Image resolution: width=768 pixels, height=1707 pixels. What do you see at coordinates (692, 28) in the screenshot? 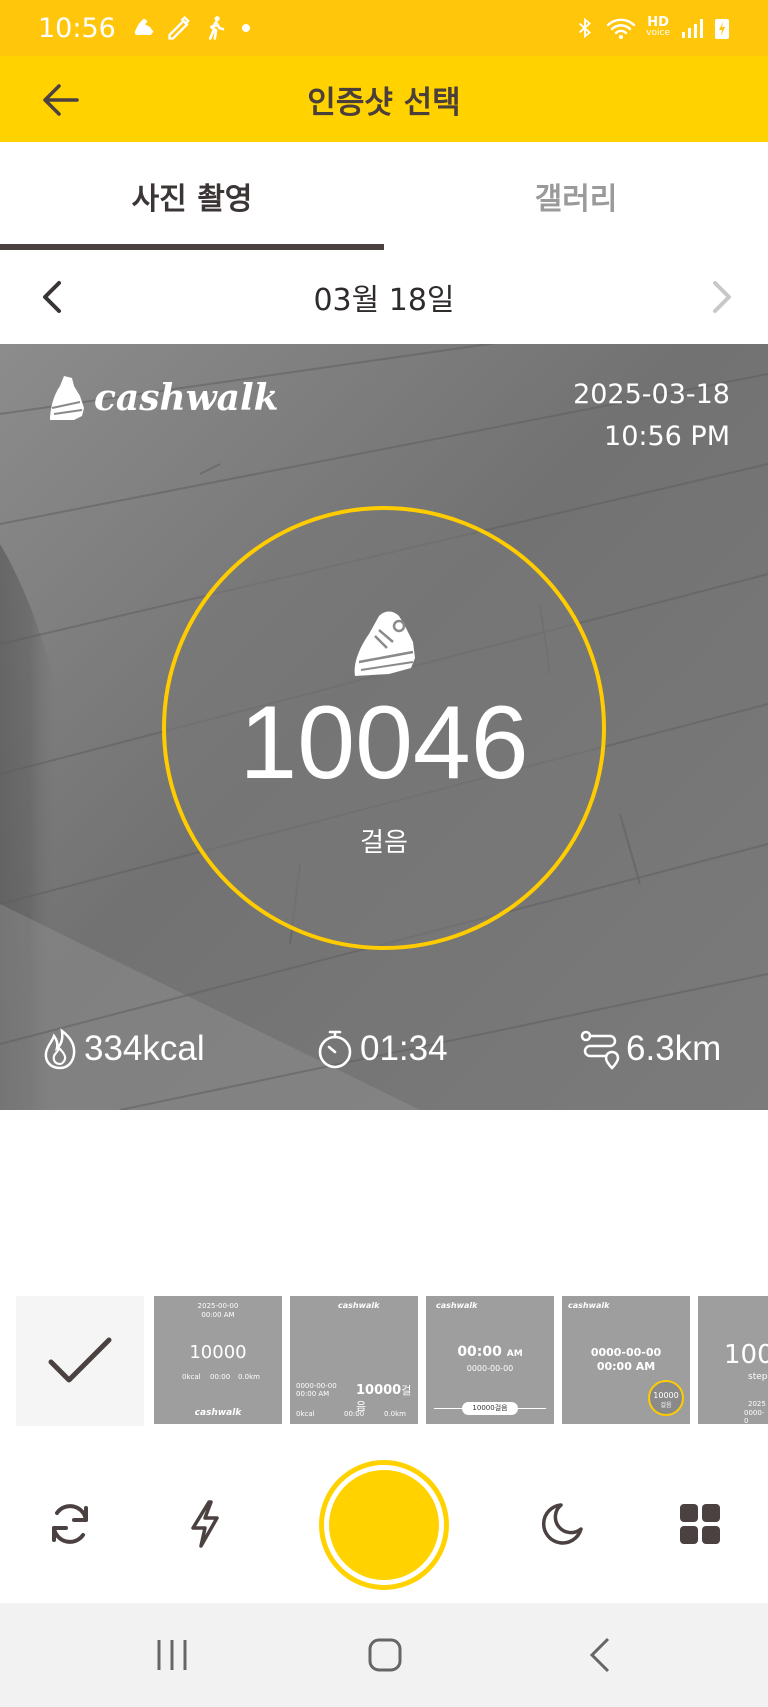
I see `signal-icon` at bounding box center [692, 28].